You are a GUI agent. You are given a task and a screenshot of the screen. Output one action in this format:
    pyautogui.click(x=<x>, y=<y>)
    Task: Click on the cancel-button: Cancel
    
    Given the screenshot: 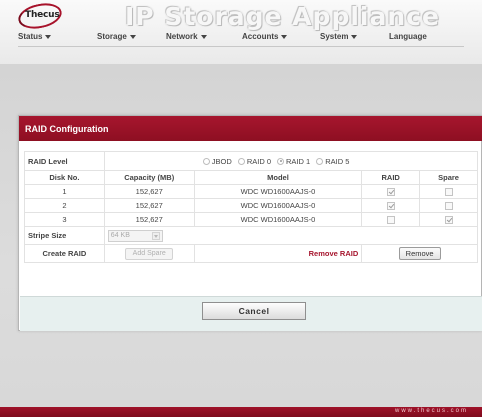 What is the action you would take?
    pyautogui.click(x=254, y=311)
    